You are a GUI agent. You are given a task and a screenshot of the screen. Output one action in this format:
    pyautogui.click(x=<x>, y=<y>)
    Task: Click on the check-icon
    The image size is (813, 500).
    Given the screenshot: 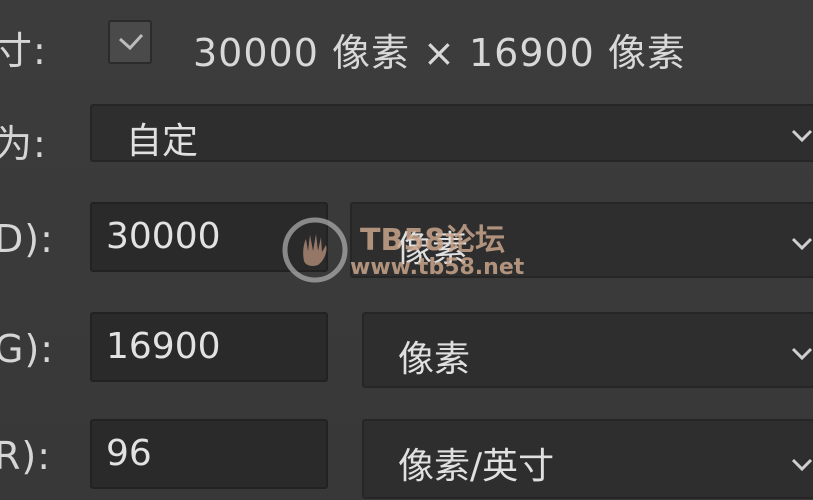 What is the action you would take?
    pyautogui.click(x=131, y=42)
    